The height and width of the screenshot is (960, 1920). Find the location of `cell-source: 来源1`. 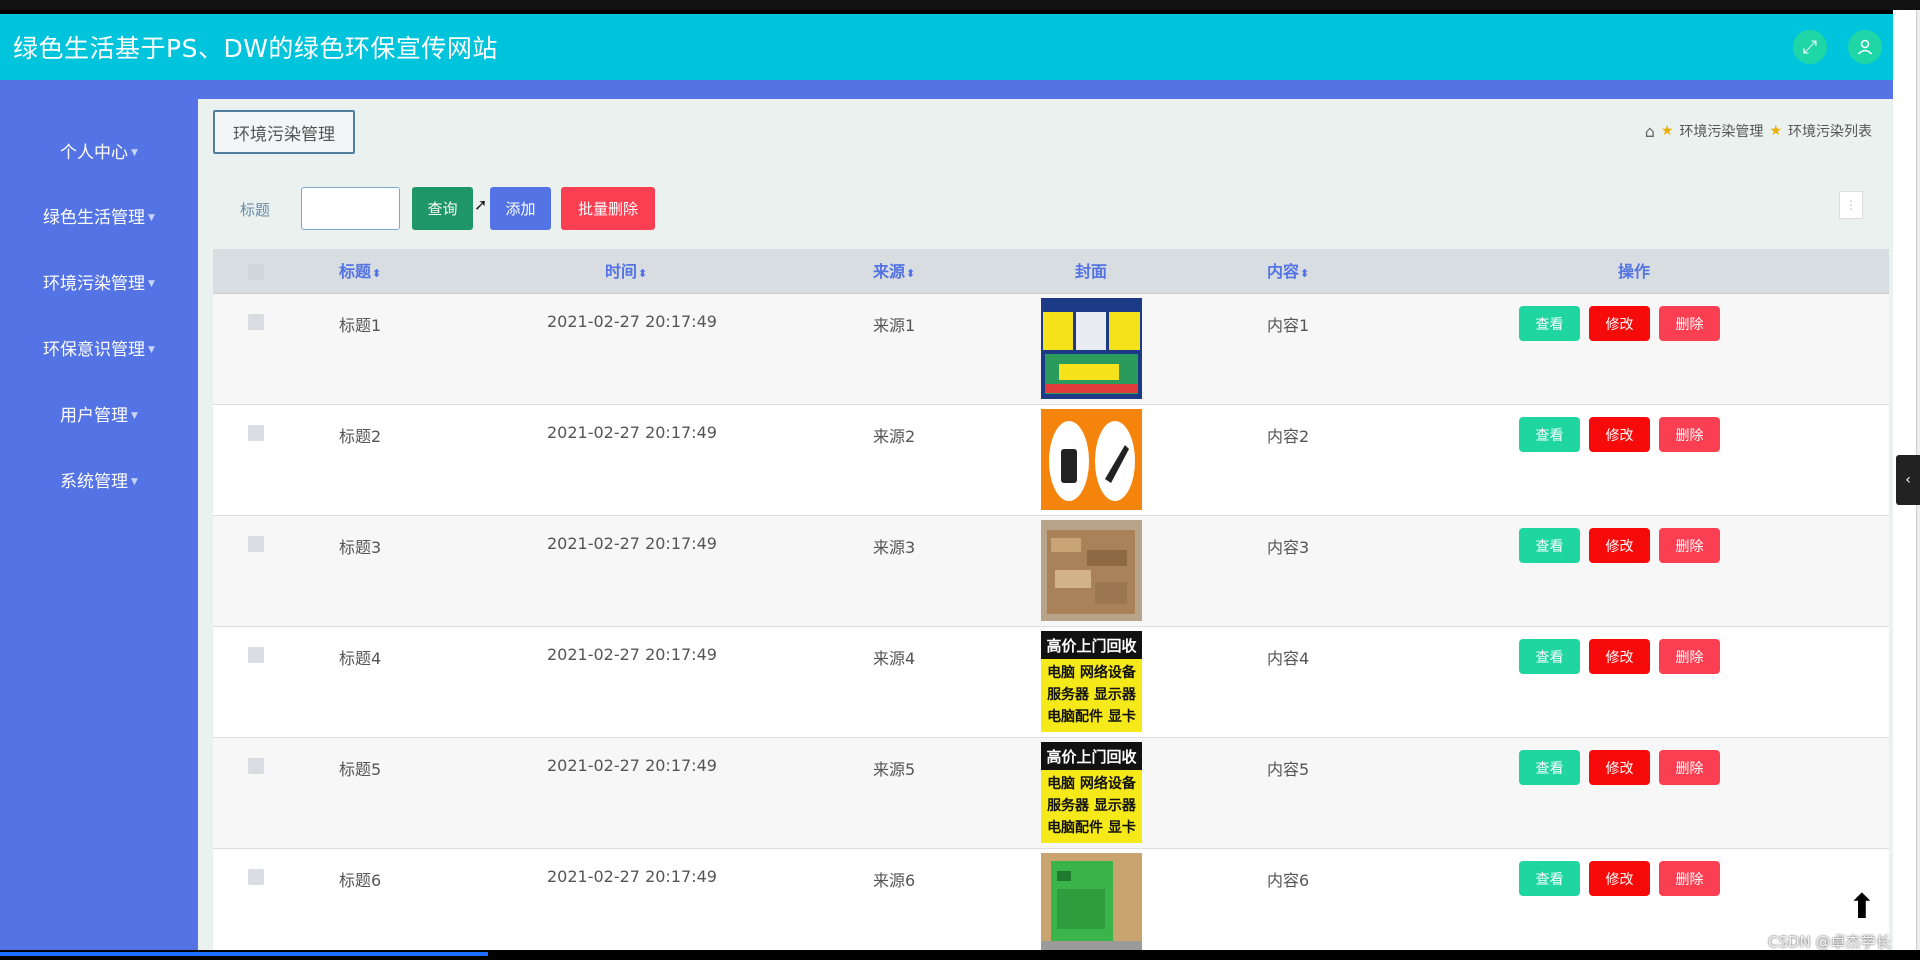

cell-source: 来源1 is located at coordinates (894, 325).